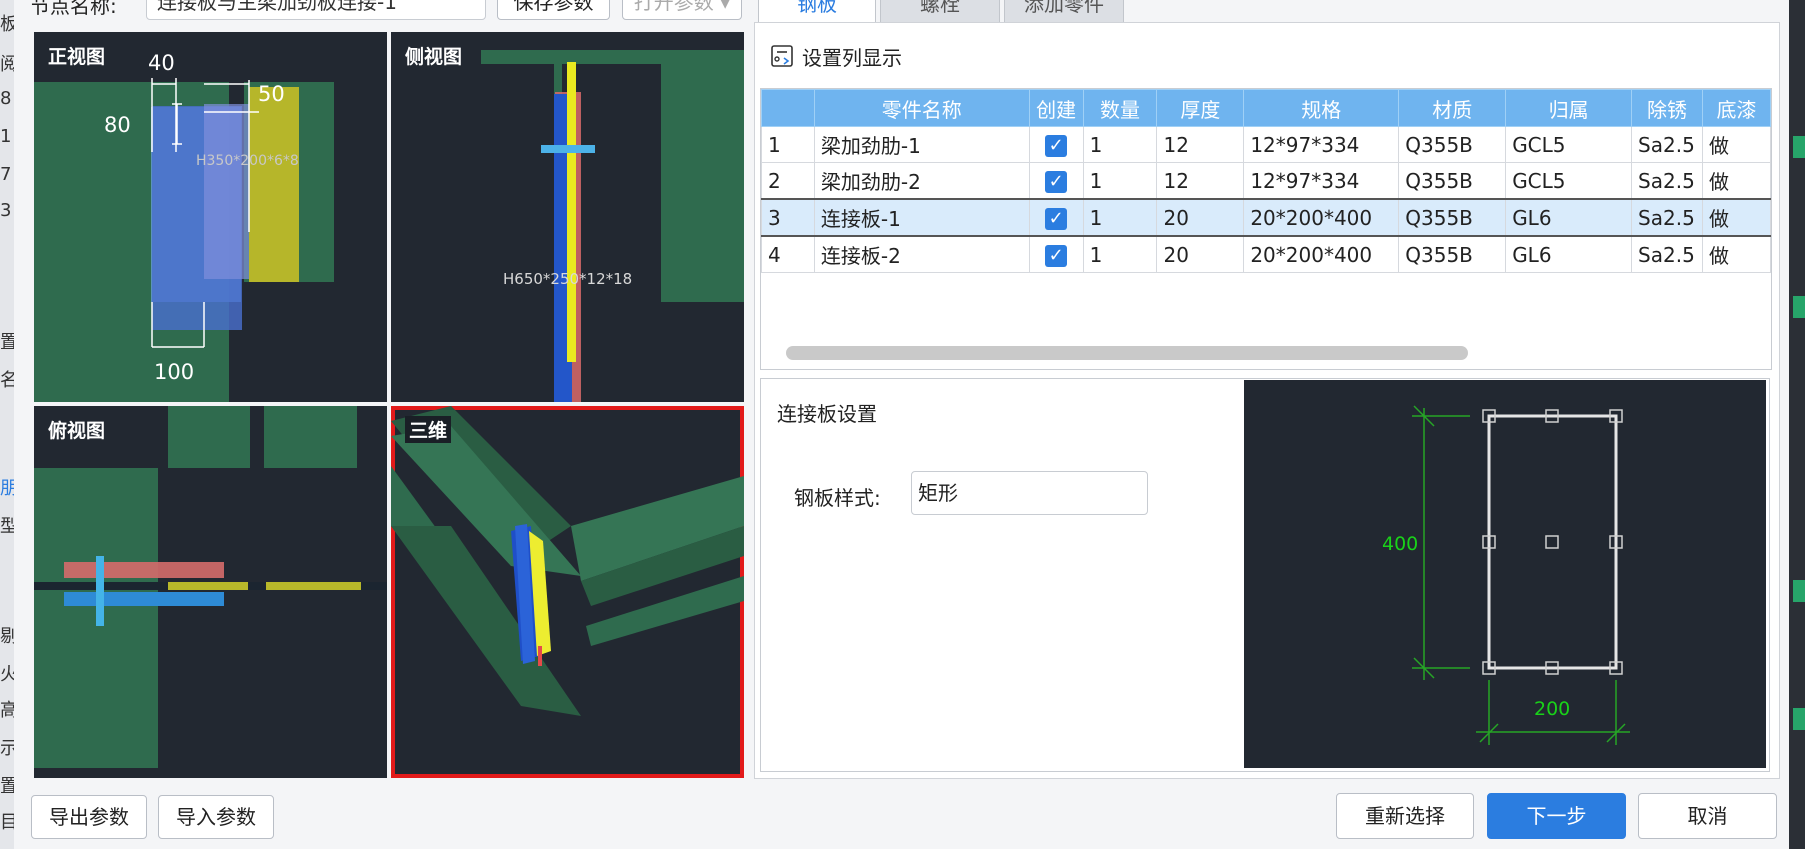 This screenshot has height=849, width=1805. Describe the element at coordinates (921, 217) in the screenshot. I see `part-name: 连接板-1` at that location.